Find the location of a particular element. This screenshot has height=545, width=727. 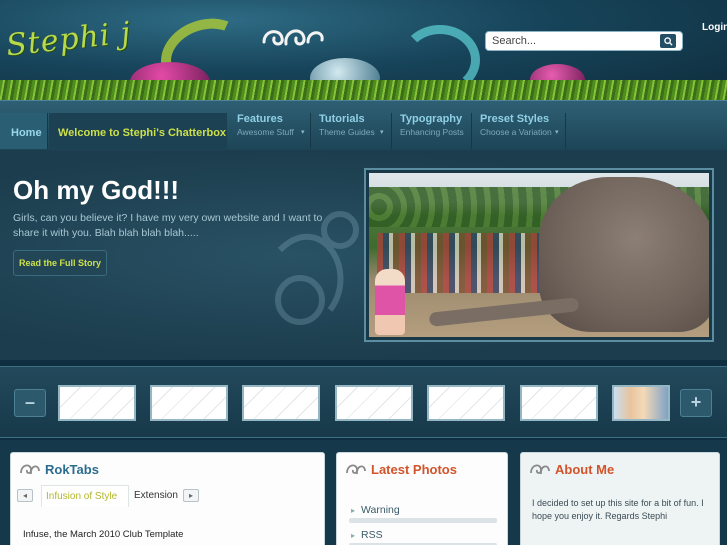

carousel-thumbnail-photo is located at coordinates (641, 403).